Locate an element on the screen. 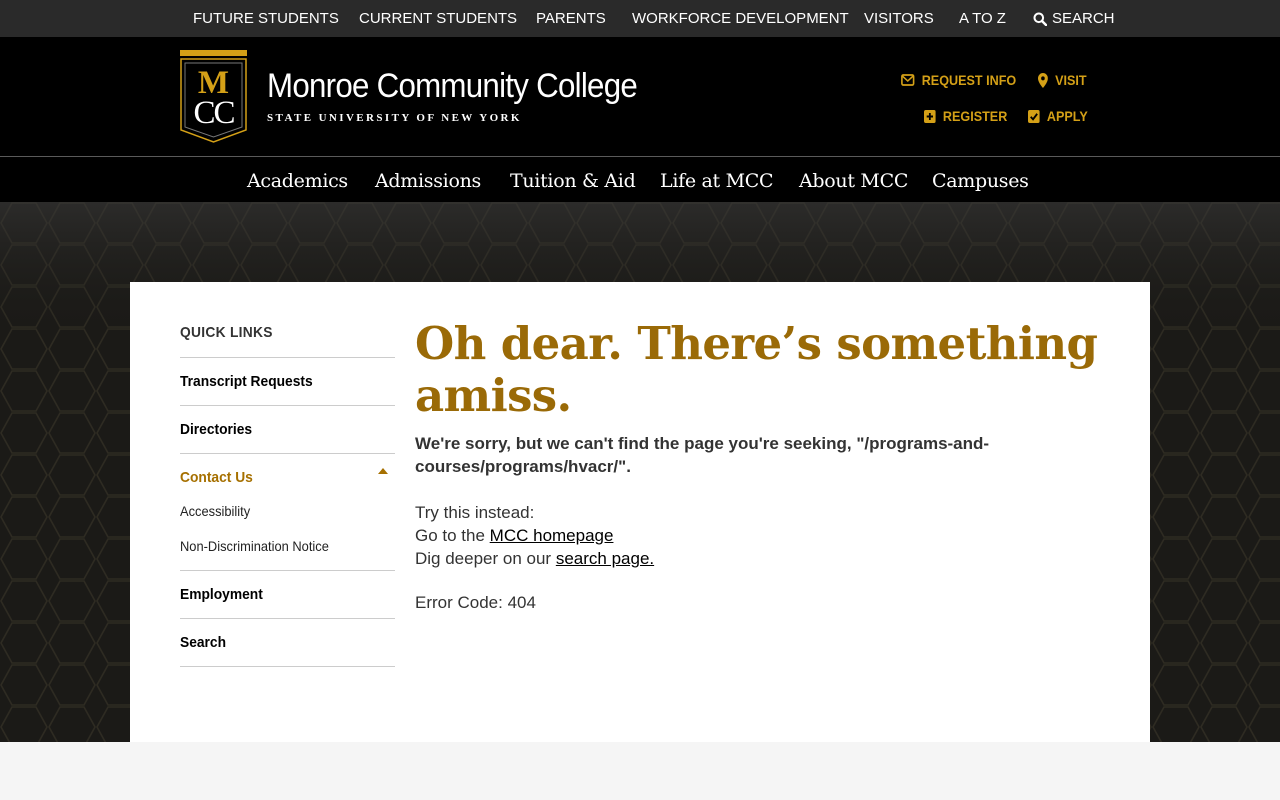 The image size is (1280, 800). search-page-prefix: Dig deeper on our is located at coordinates (485, 558).